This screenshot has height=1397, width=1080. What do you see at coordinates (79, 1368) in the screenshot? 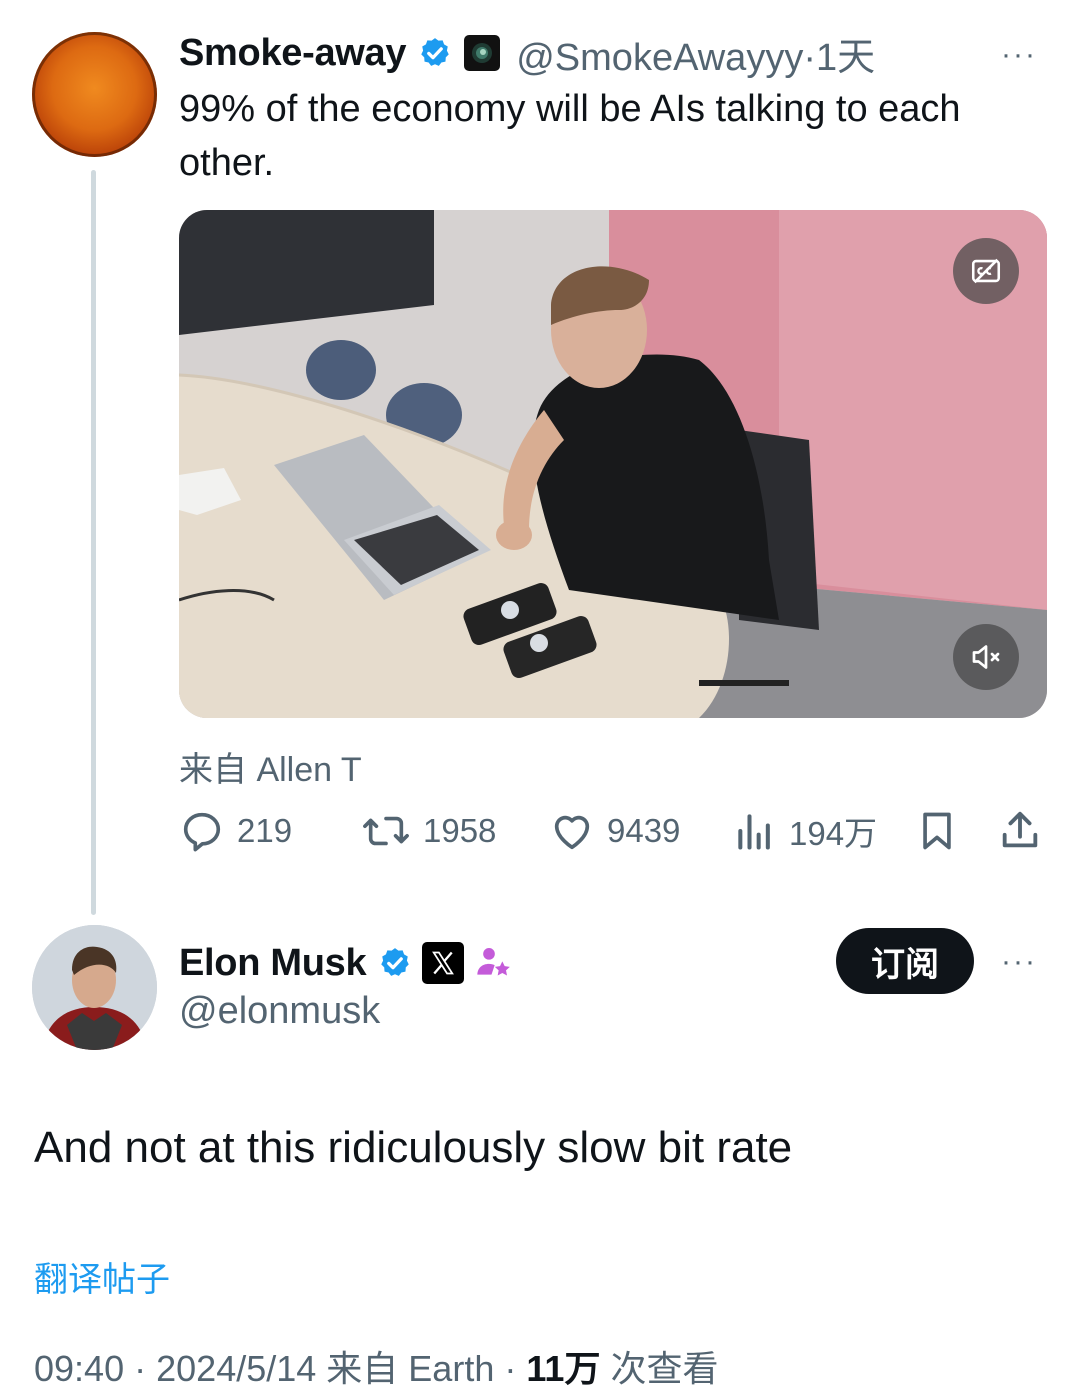
I see `post-time: 09:40` at bounding box center [79, 1368].